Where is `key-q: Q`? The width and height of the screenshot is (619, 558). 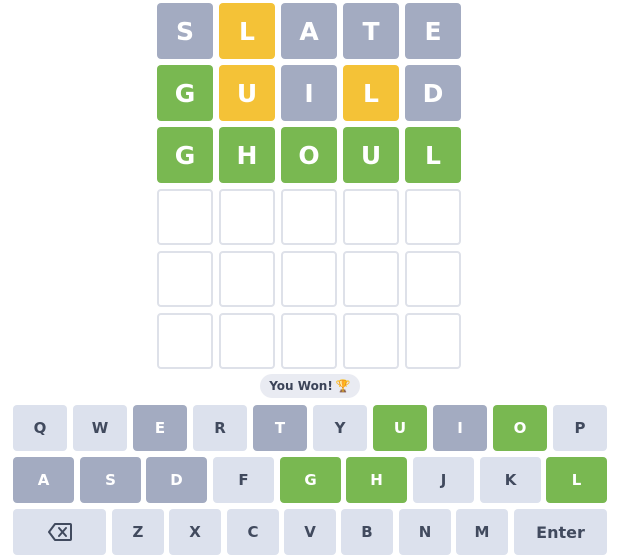
key-q: Q is located at coordinates (40, 428).